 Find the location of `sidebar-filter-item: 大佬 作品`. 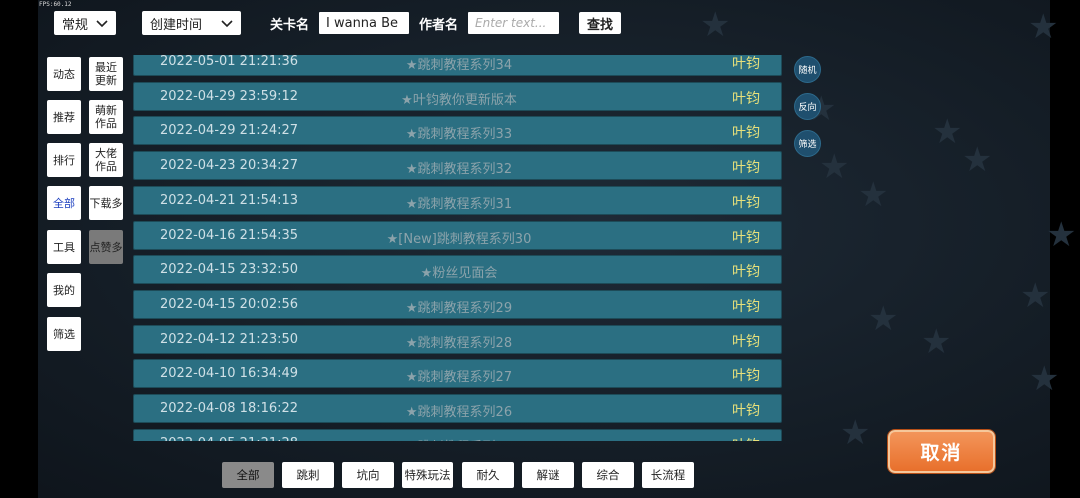

sidebar-filter-item: 大佬 作品 is located at coordinates (106, 160).